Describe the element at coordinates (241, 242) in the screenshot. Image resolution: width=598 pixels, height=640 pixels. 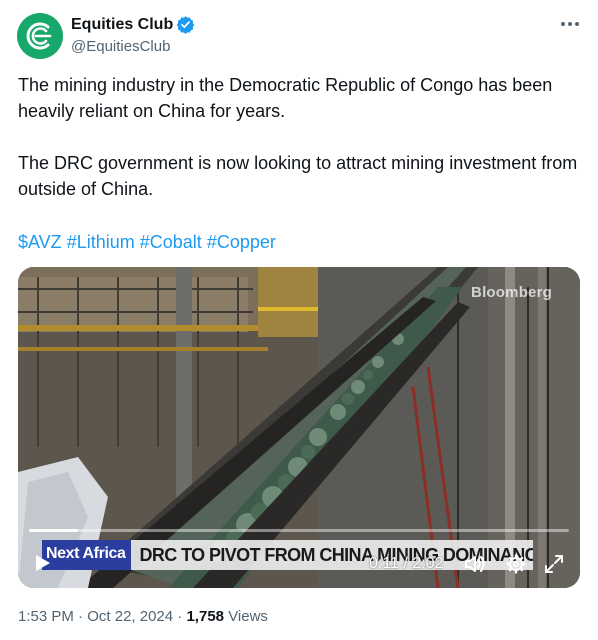
I see `hashtag-link: #Copper` at that location.